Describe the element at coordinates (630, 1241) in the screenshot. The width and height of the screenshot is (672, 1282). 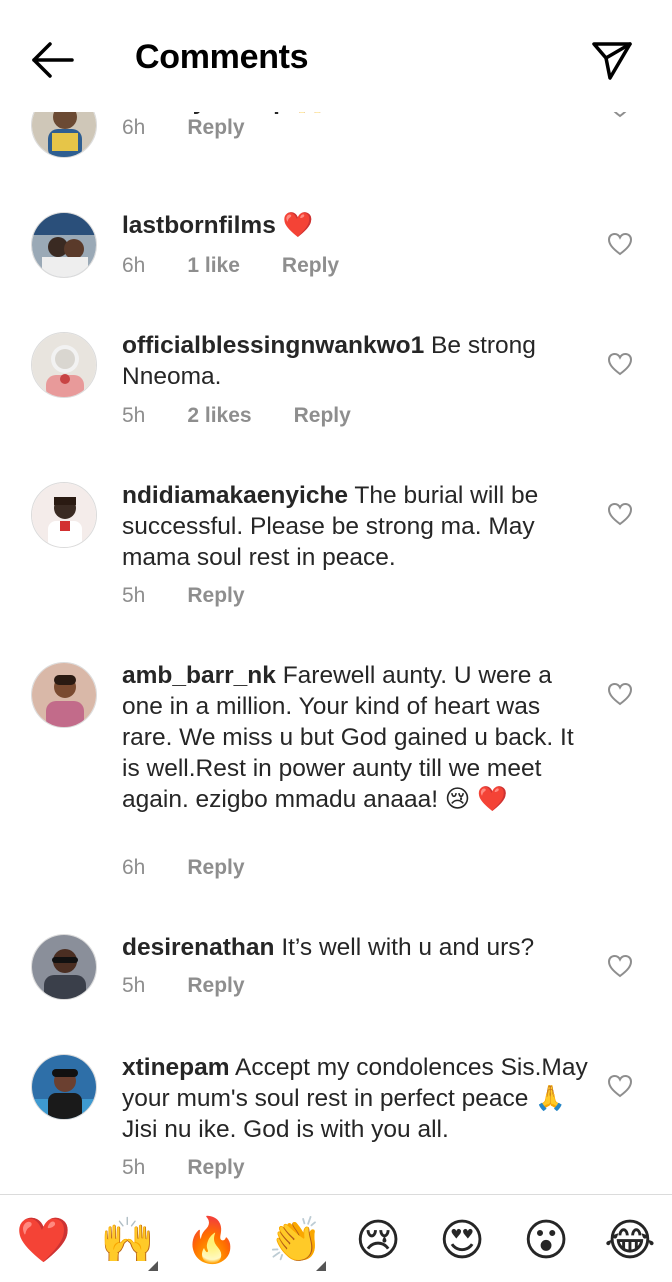
I see `tears-of-joy-emoji: 😂` at that location.